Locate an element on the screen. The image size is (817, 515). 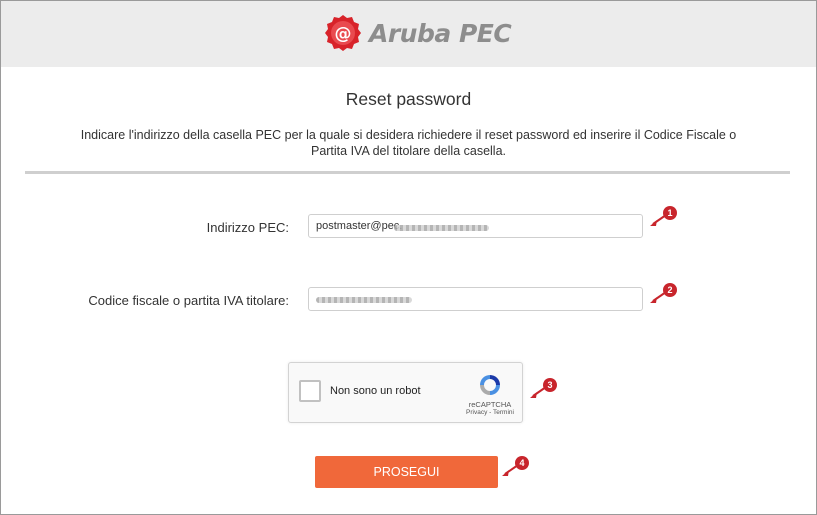
brand-logo: @ Aruba PEC is located at coordinates (417, 33).